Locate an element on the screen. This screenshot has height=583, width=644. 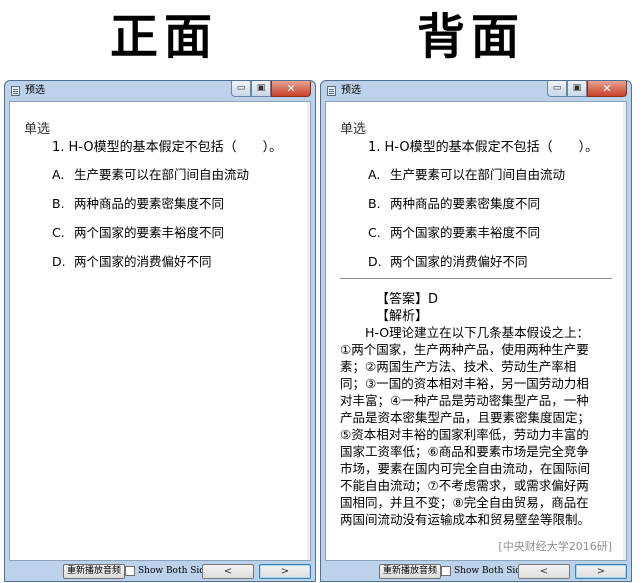
analysis-line: ⑤资本相对丰裕的国家利率低，劳动力丰富的 is located at coordinates (464, 434).